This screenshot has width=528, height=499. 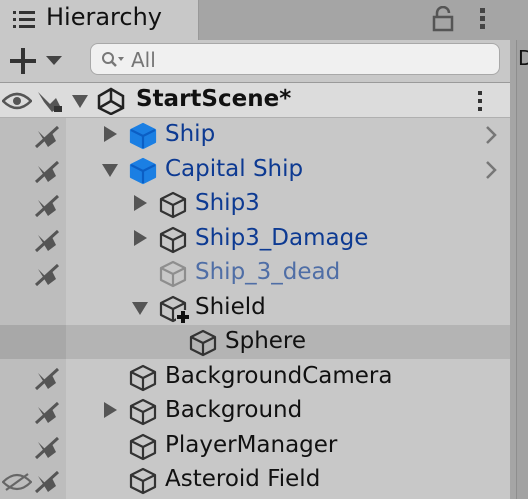 I want to click on hierarchy-row: Shield, so click(x=255, y=308).